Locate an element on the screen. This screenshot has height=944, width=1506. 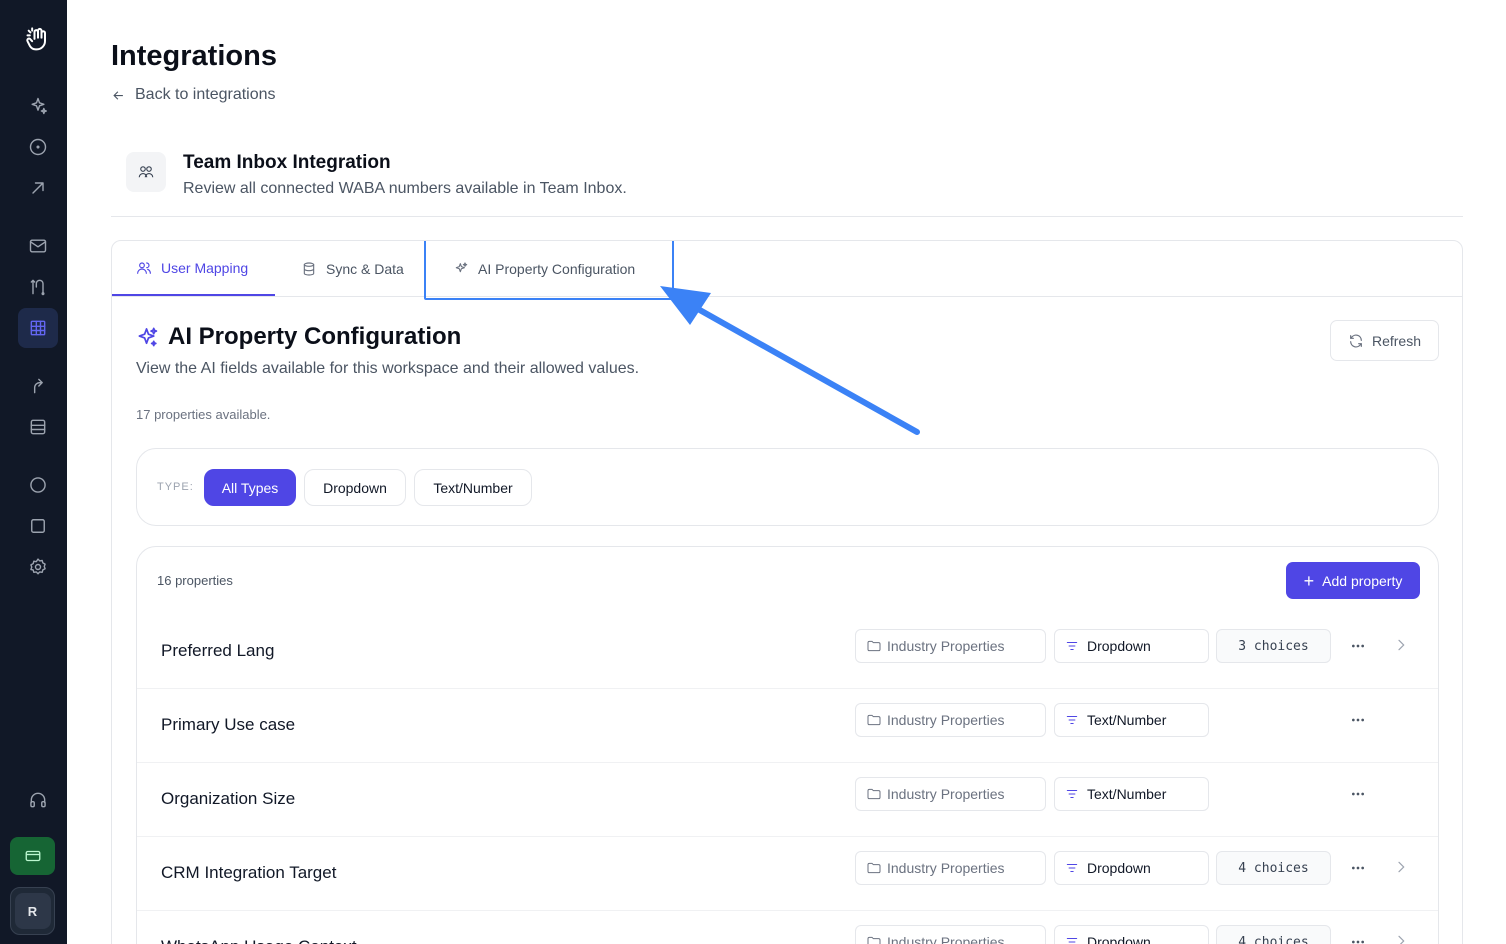
tab-label: AI Property Configuration is located at coordinates (557, 268).